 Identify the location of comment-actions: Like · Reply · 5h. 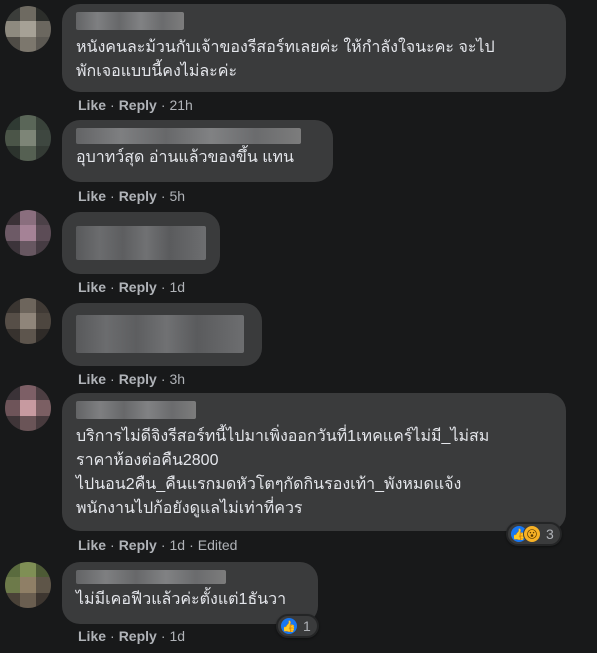
(131, 196).